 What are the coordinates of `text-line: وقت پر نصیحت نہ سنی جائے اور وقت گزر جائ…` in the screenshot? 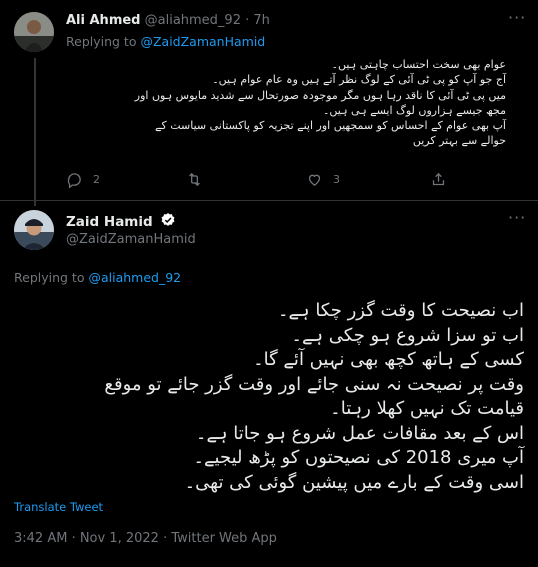 It's located at (314, 384).